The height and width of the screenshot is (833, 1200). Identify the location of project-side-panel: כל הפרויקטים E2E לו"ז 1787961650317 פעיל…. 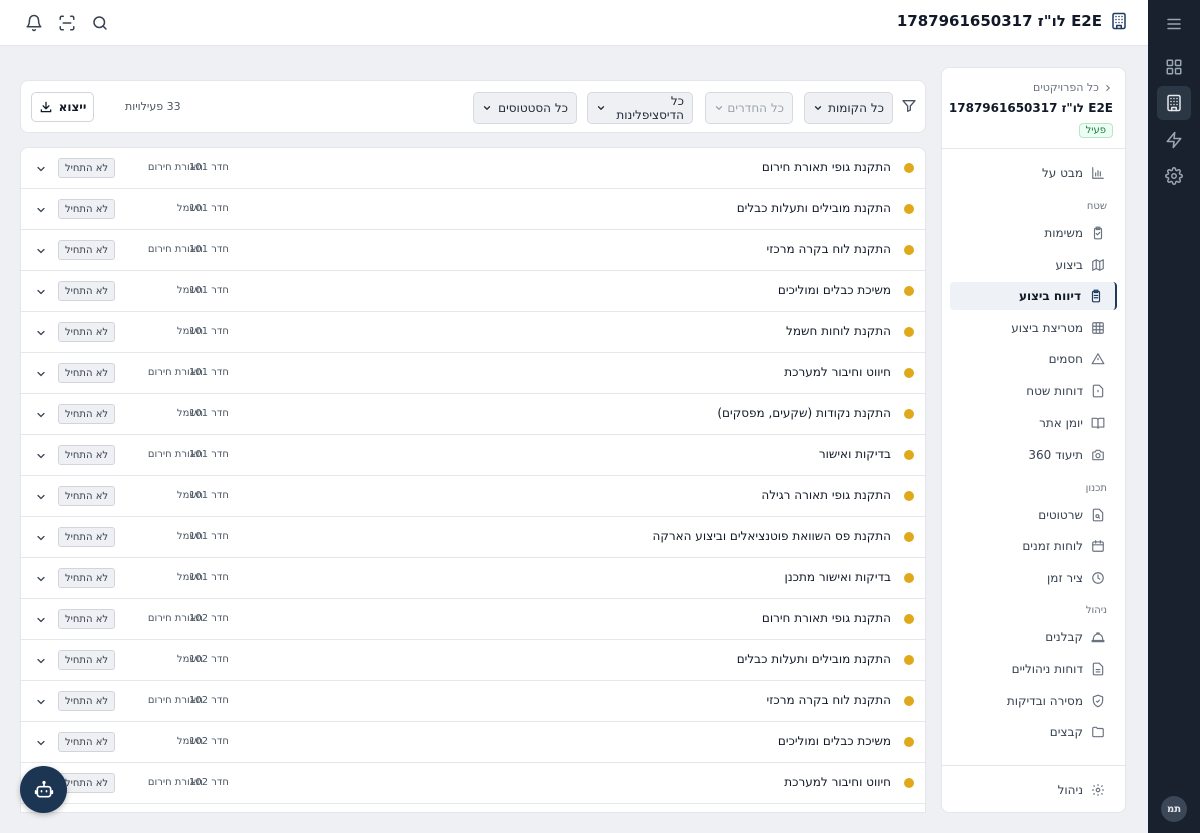
(1033, 440).